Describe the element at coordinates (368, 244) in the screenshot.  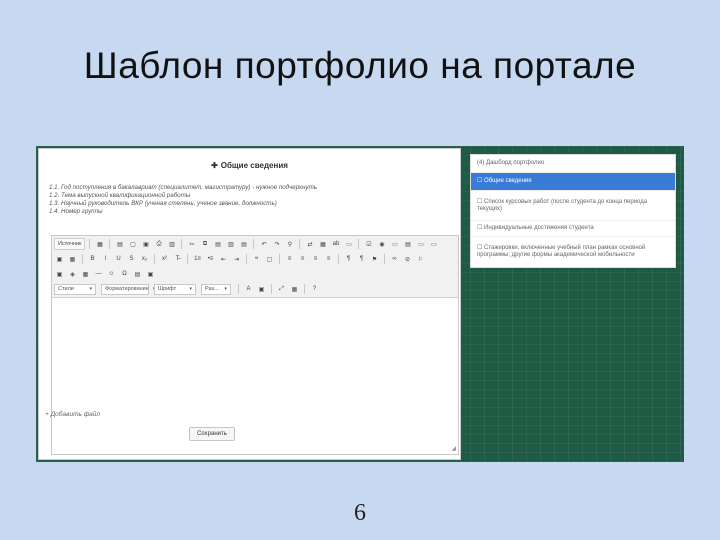
I see `checkbox-icon: ☑` at that location.